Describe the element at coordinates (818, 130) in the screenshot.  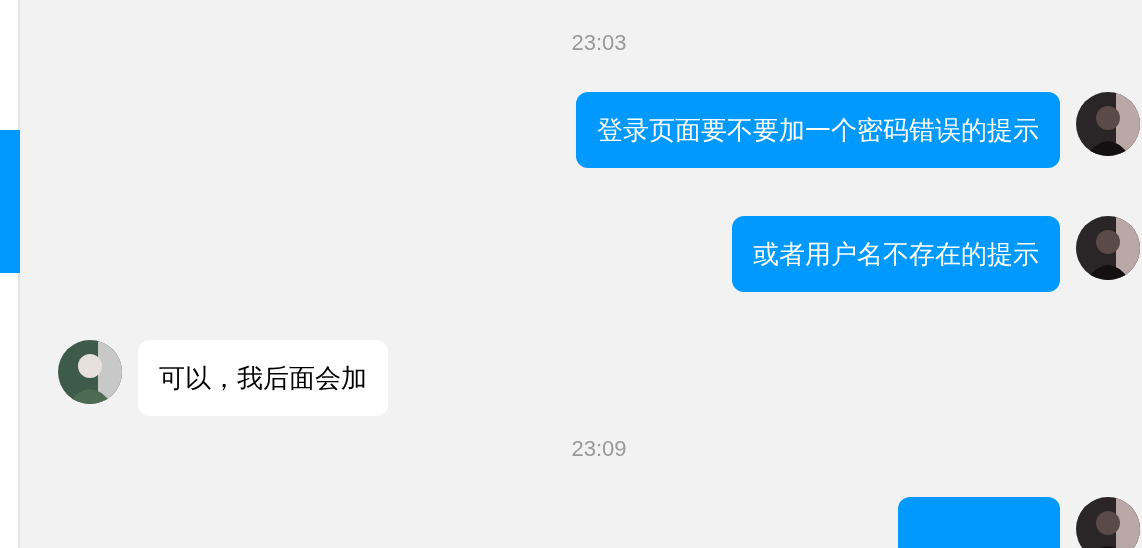
I see `message-bubble: 登录页面要不要加一个密码错误的提示` at that location.